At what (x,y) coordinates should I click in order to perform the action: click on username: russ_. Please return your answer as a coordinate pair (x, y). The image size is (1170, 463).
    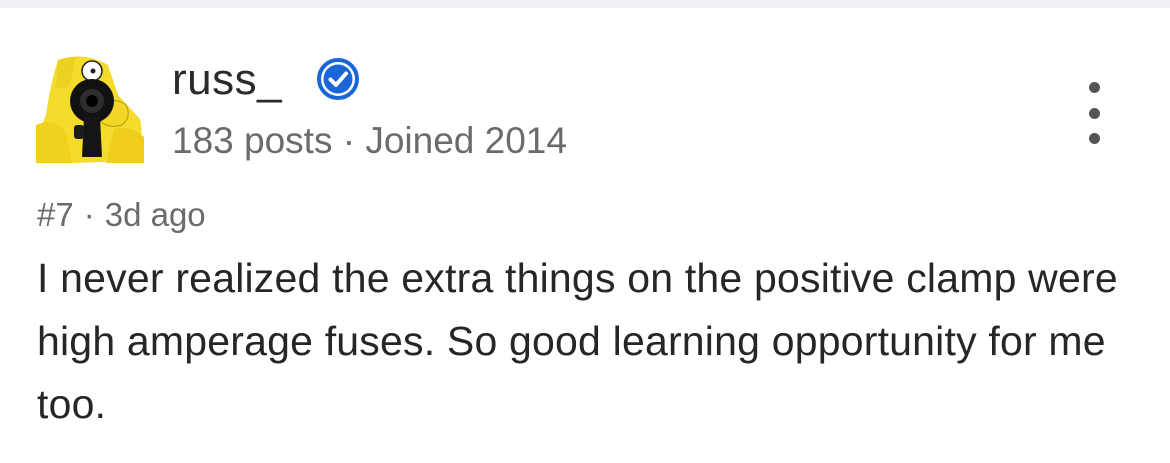
    Looking at the image, I should click on (227, 80).